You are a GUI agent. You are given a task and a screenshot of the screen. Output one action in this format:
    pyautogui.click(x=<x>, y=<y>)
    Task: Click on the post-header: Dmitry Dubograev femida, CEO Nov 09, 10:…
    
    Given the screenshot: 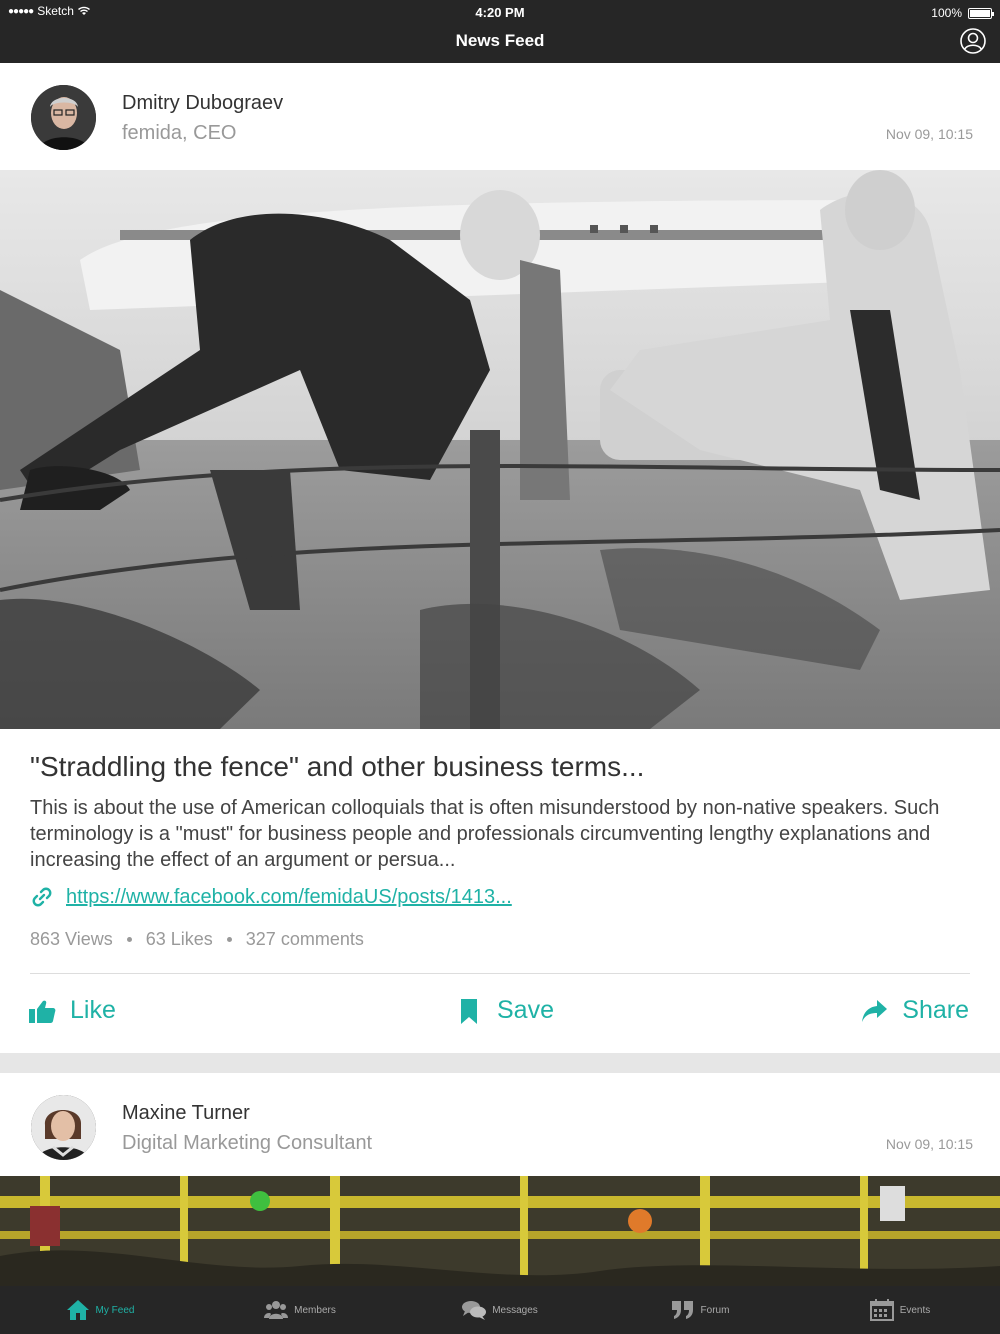 What is the action you would take?
    pyautogui.click(x=500, y=116)
    